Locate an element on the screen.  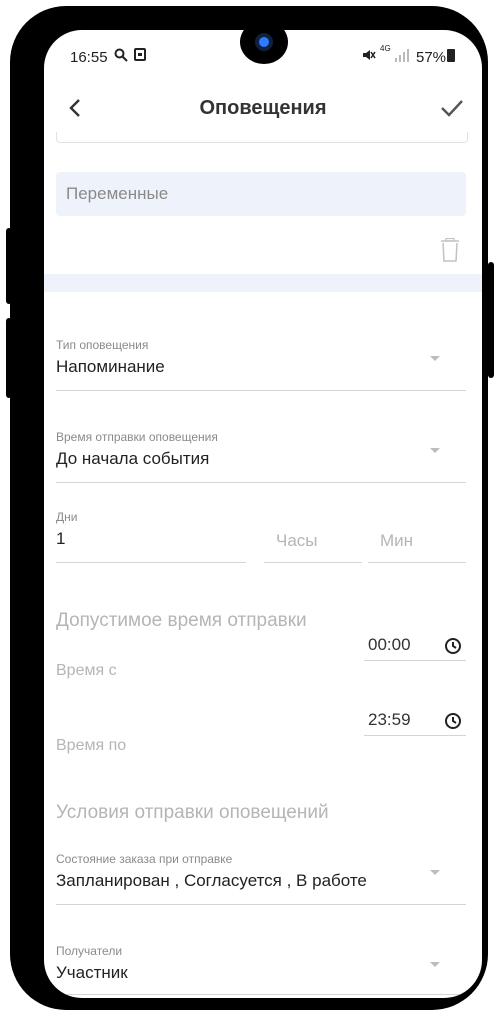
hours-placeholder: Часы is located at coordinates (297, 540).